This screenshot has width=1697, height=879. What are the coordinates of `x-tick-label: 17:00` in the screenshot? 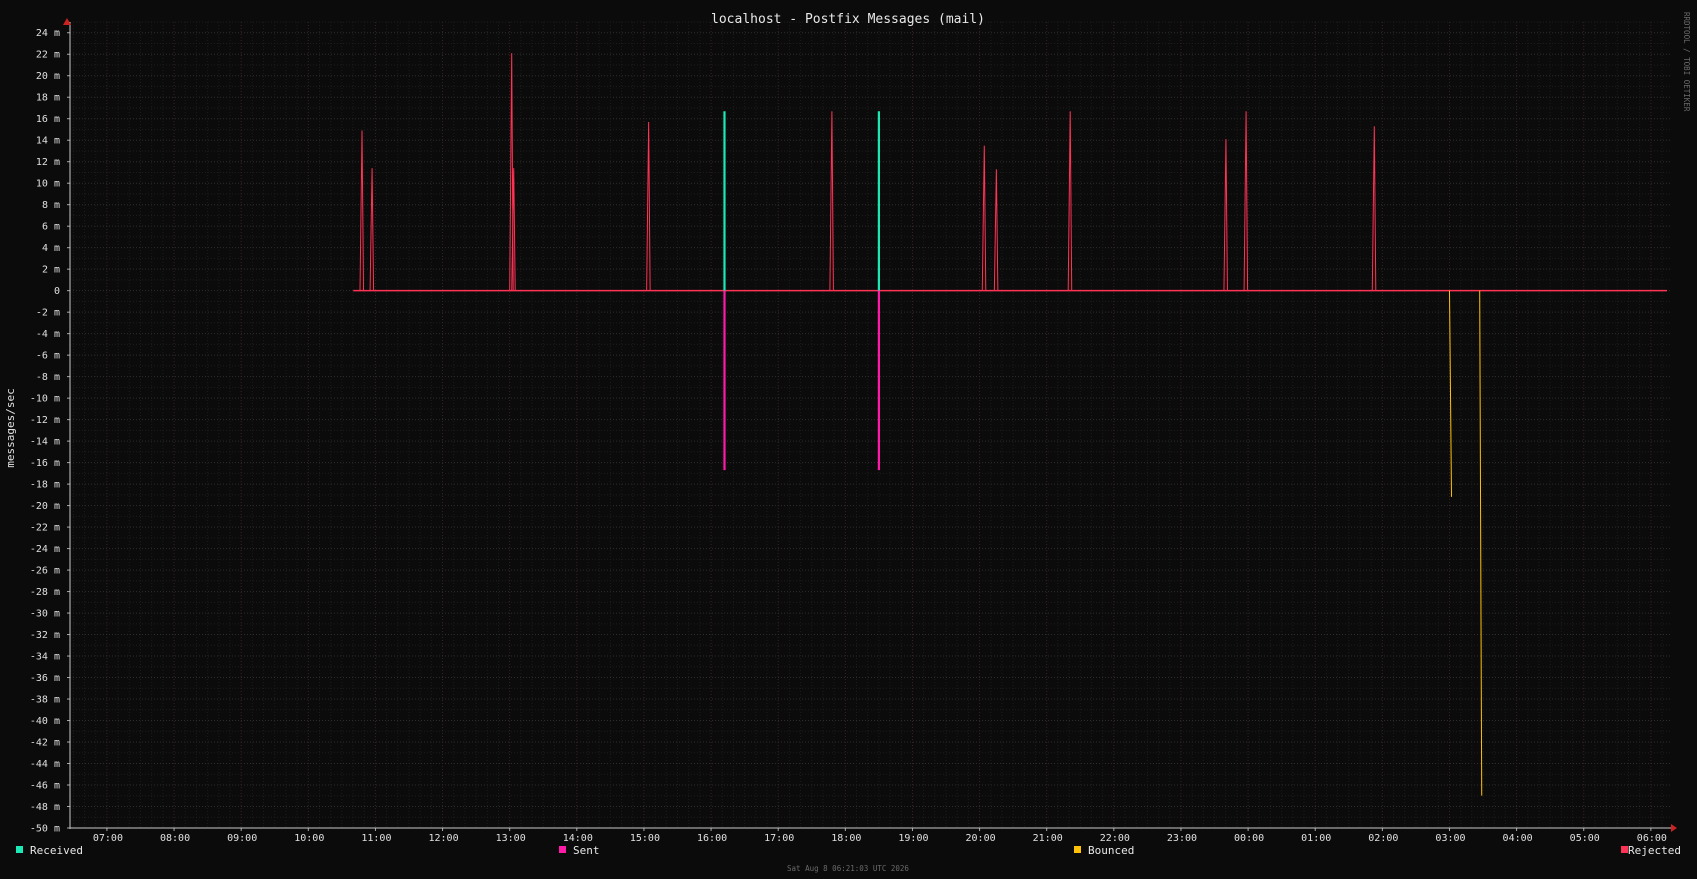 It's located at (779, 838).